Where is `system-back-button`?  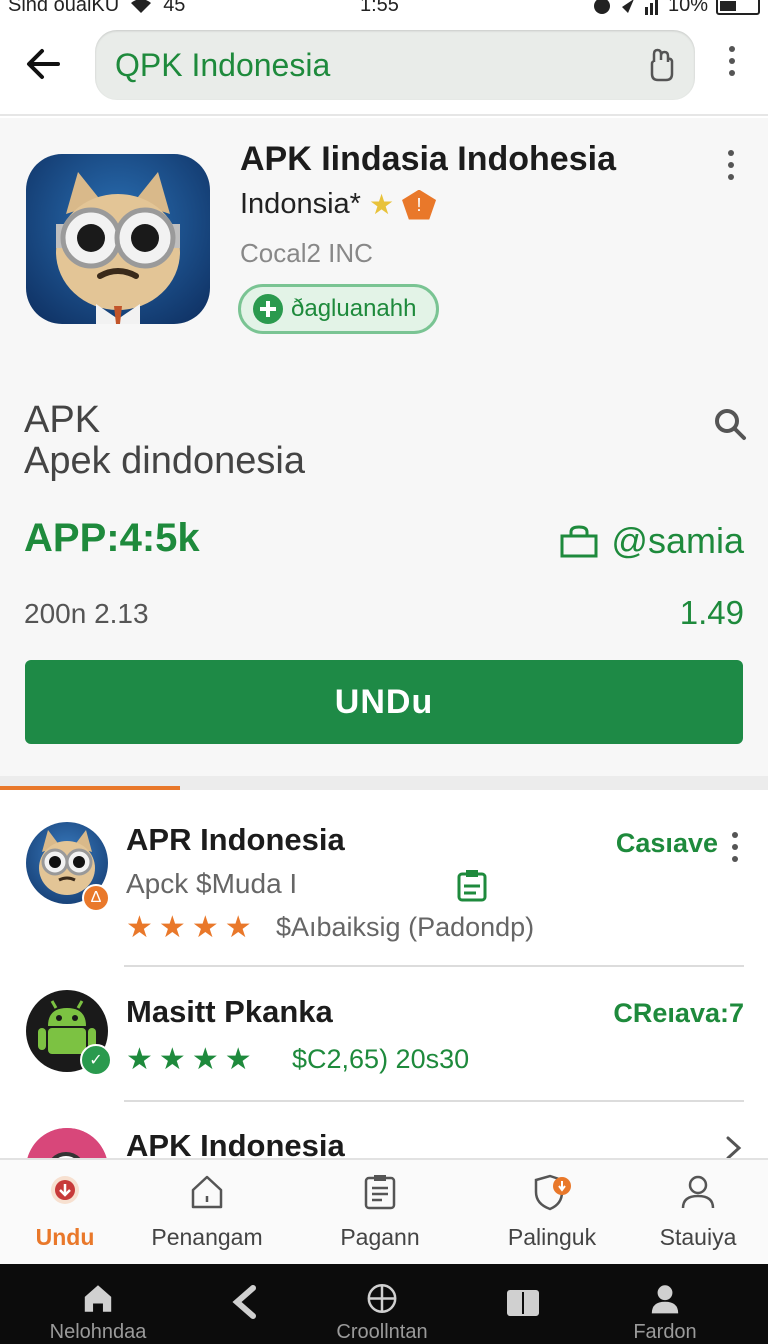
system-back-button is located at coordinates (245, 1304).